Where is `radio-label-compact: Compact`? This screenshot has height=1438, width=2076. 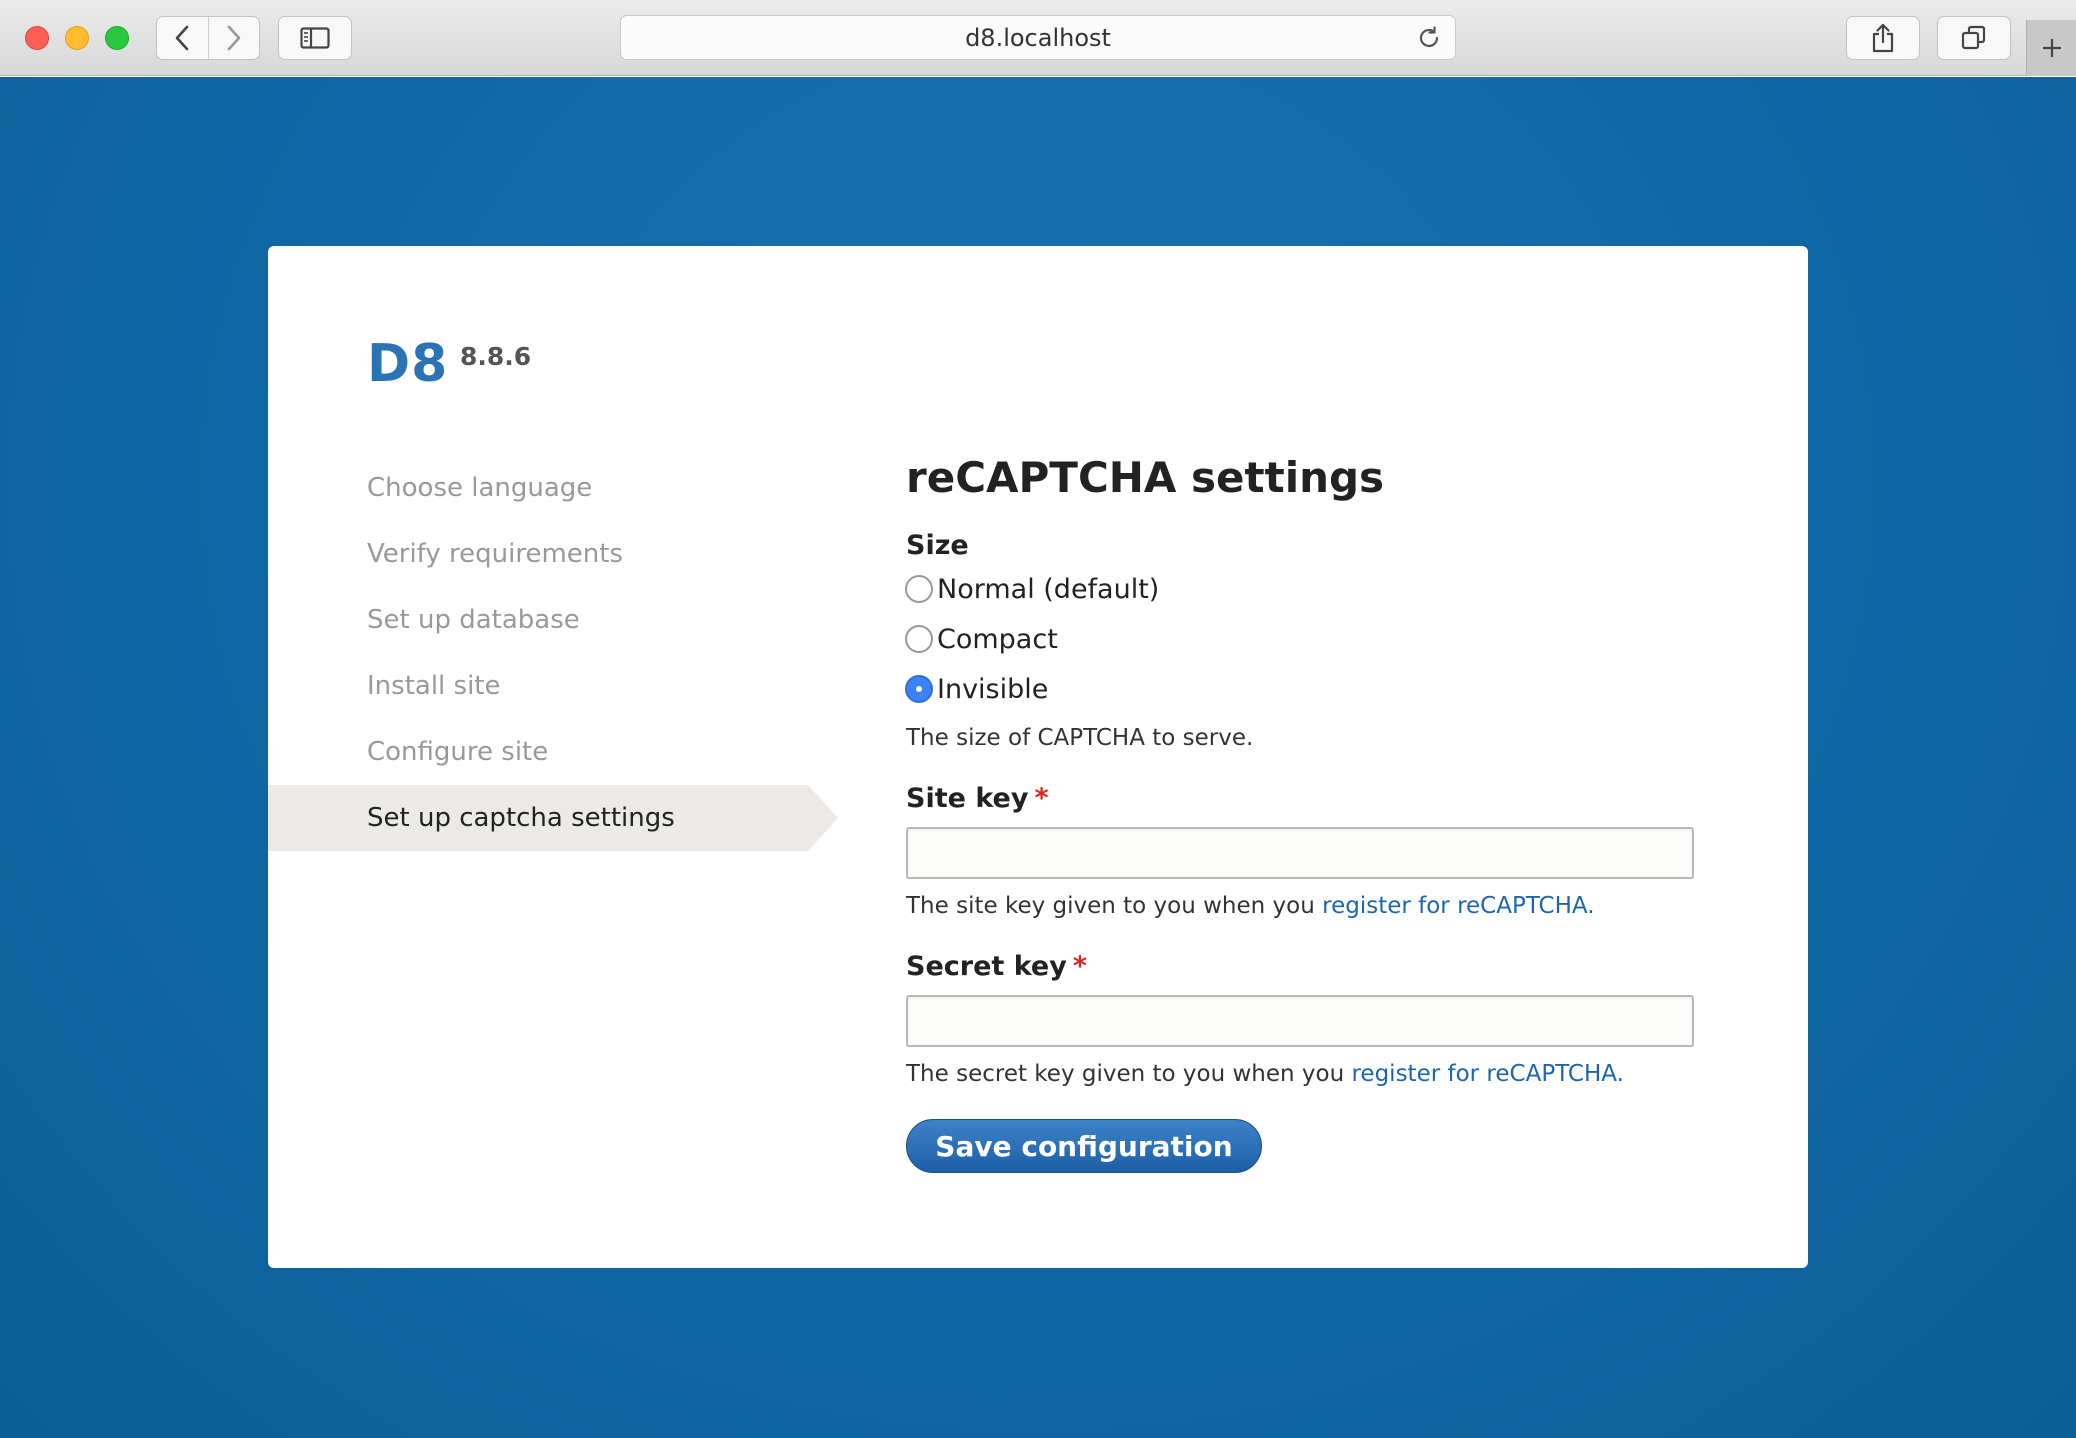 radio-label-compact: Compact is located at coordinates (997, 639).